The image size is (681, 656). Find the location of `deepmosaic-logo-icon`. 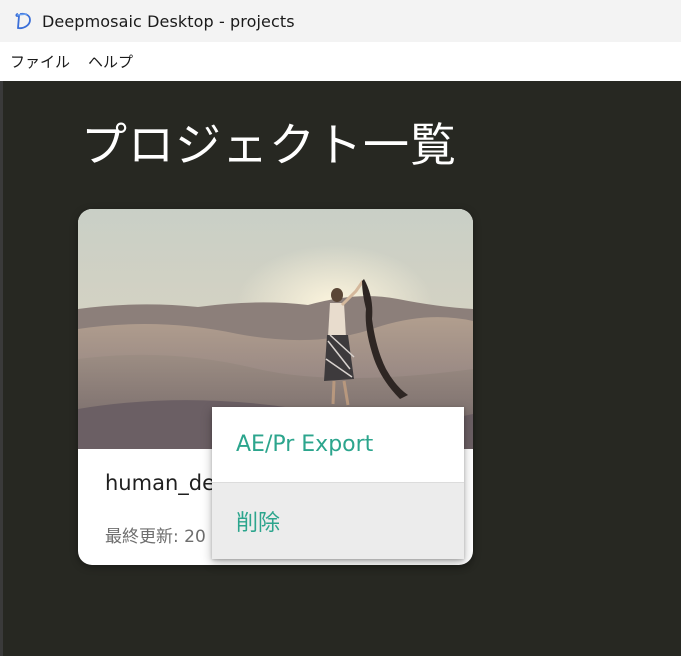

deepmosaic-logo-icon is located at coordinates (23, 21).